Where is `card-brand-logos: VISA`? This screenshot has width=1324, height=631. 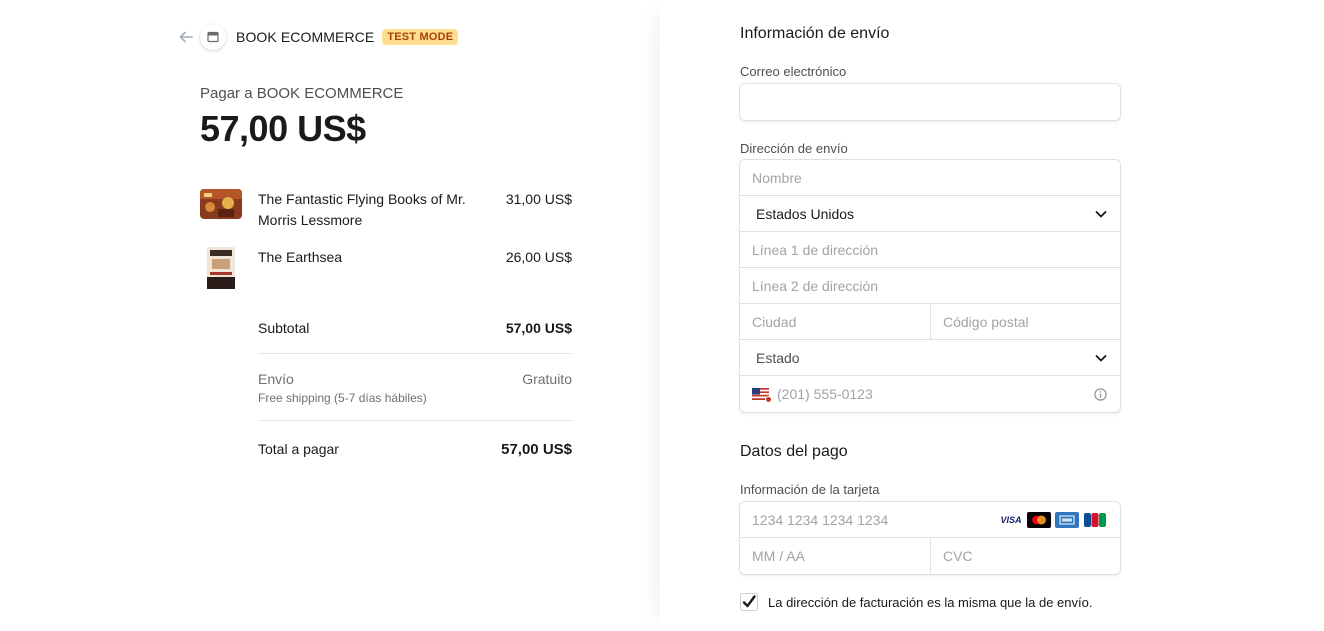
card-brand-logos: VISA is located at coordinates (1053, 520).